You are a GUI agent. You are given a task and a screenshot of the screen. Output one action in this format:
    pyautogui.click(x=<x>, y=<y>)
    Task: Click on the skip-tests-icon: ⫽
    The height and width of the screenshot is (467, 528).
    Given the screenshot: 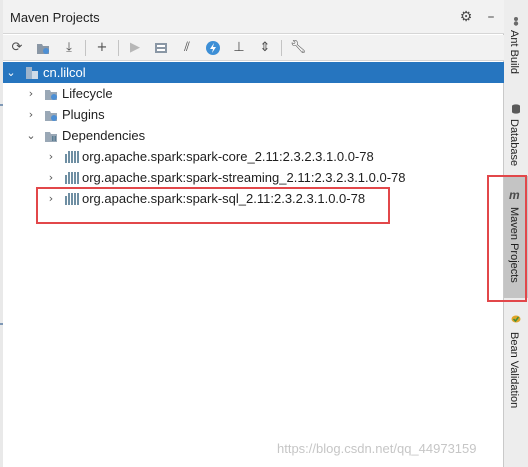 What is the action you would take?
    pyautogui.click(x=187, y=48)
    